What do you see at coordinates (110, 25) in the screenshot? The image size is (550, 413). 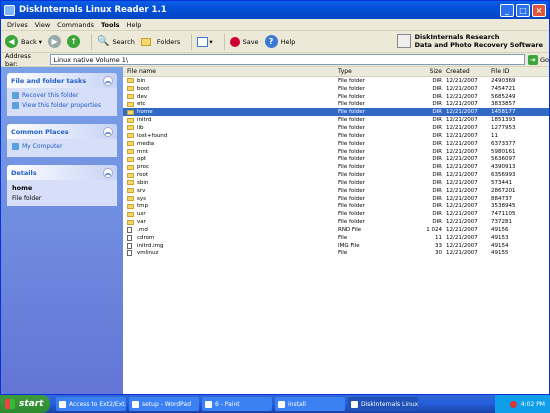 I see `menu-tools: Tools` at bounding box center [110, 25].